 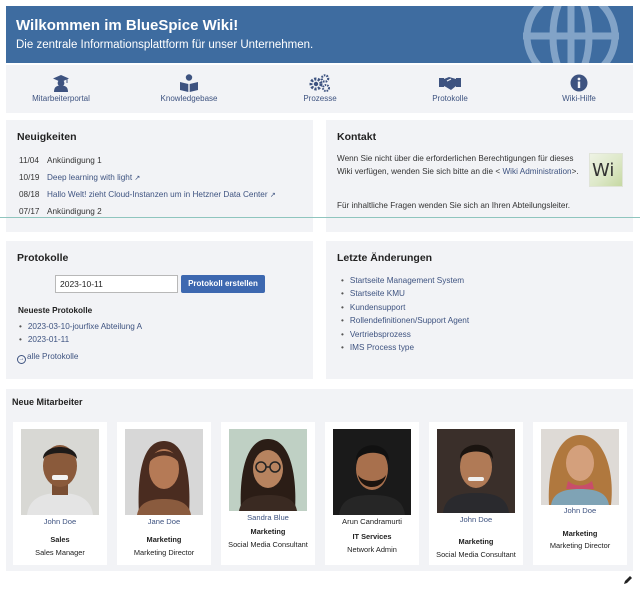 I want to click on employee-name: Jane Doe, so click(x=164, y=521).